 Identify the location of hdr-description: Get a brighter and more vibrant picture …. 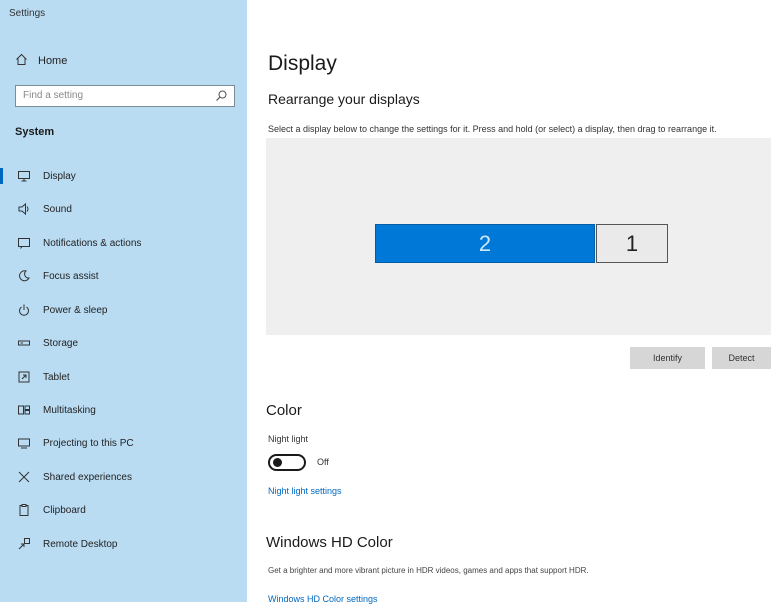
(428, 570).